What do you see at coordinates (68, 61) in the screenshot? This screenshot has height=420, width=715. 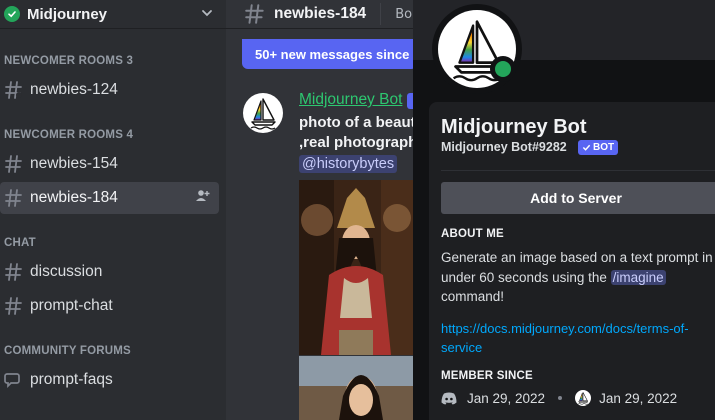 I see `category-newcomer-rooms-3: NEWCOMER ROOMS 3` at bounding box center [68, 61].